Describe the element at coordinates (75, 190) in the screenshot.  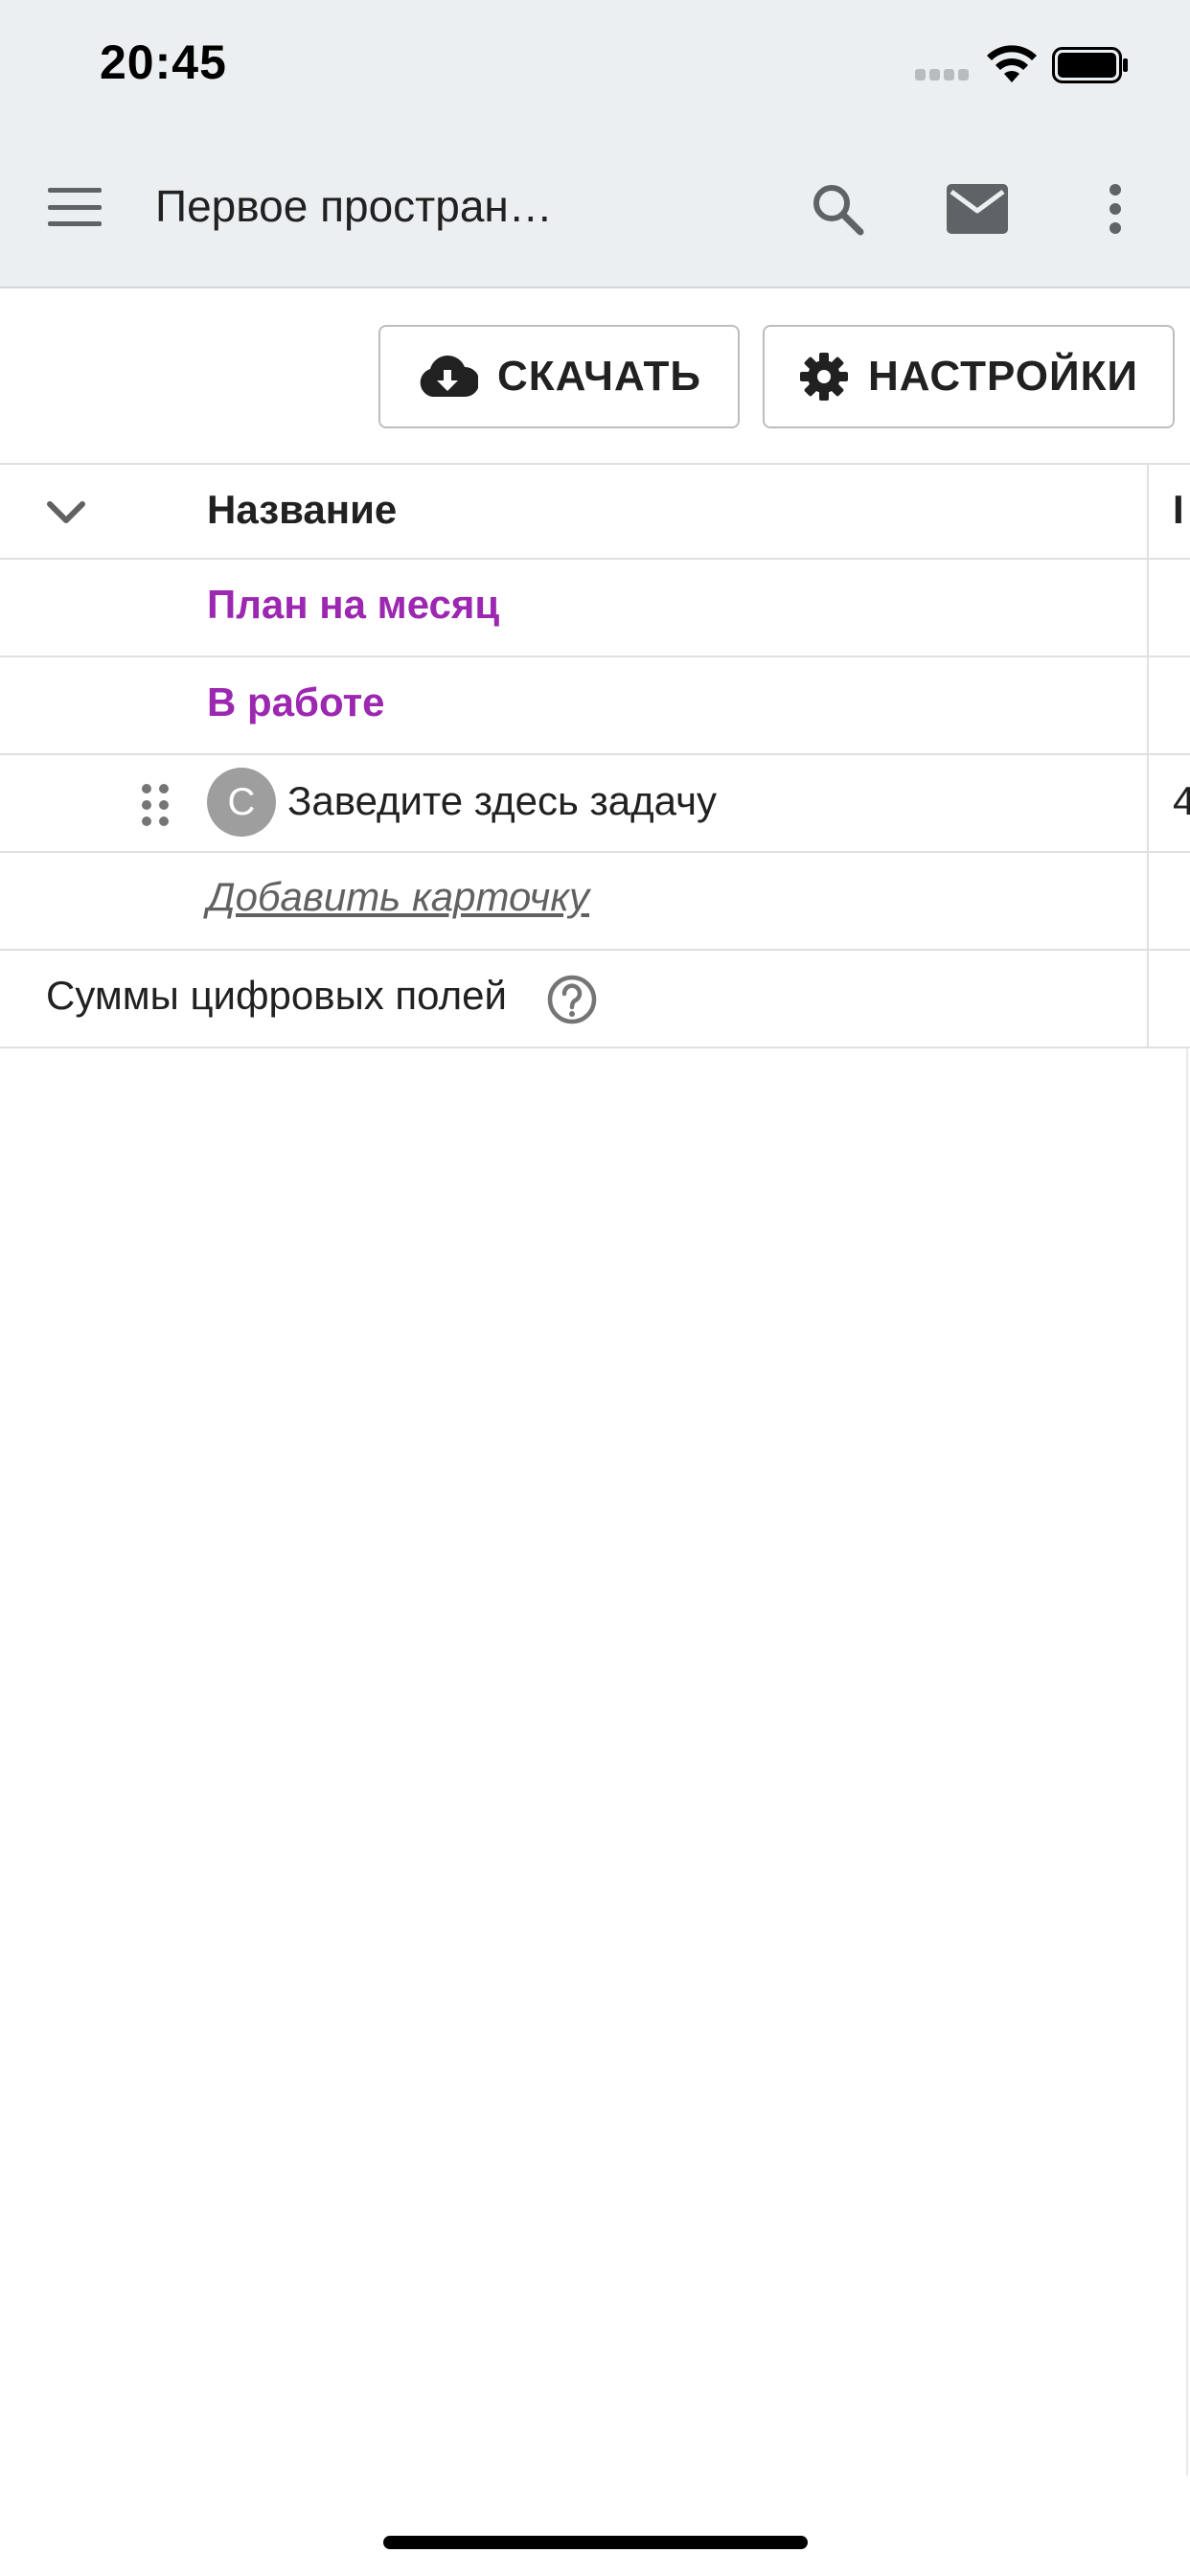
I see `menu-icon` at that location.